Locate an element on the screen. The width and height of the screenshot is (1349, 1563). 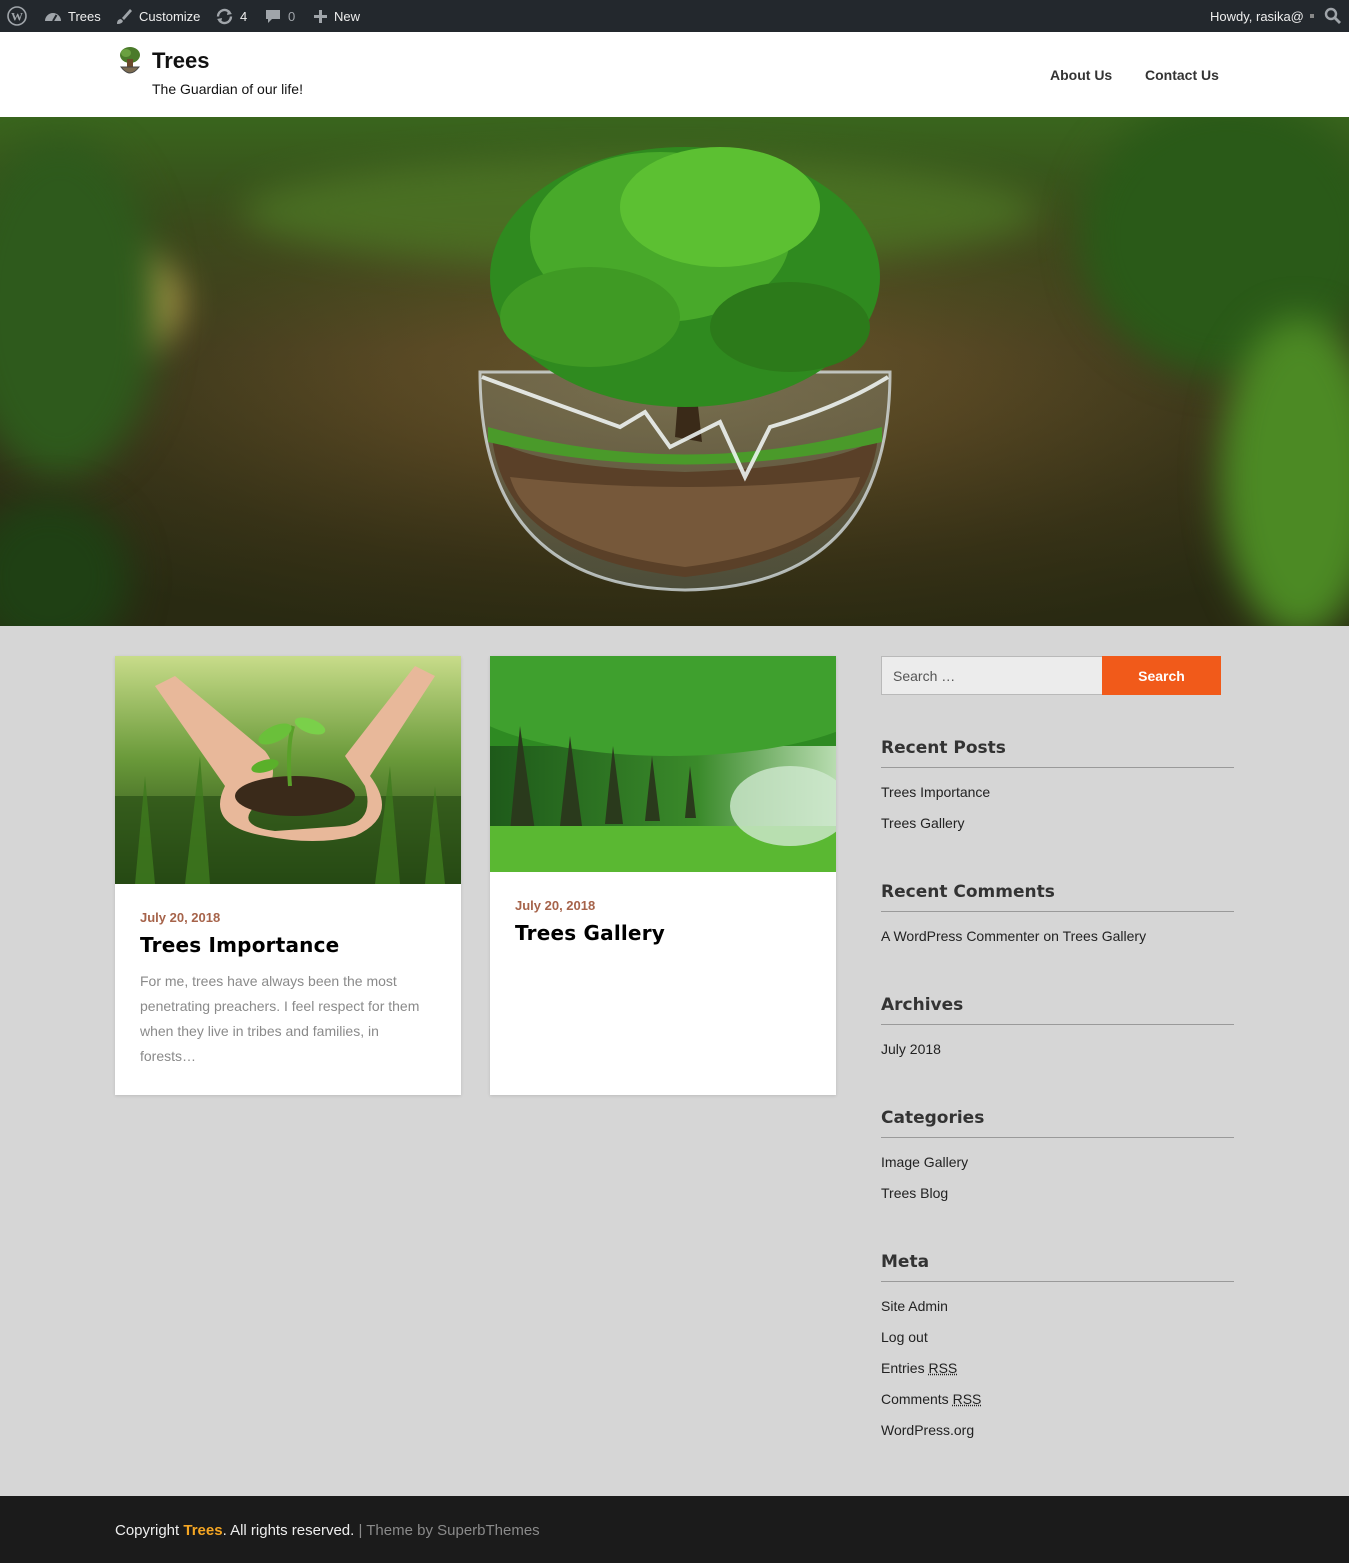
howdy-text: Howdy, rasika@ is located at coordinates (1257, 16).